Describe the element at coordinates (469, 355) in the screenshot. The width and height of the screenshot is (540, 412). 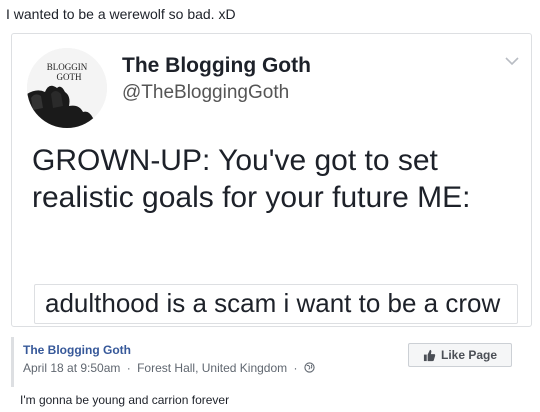
I see `like-page-label: Like Page` at that location.